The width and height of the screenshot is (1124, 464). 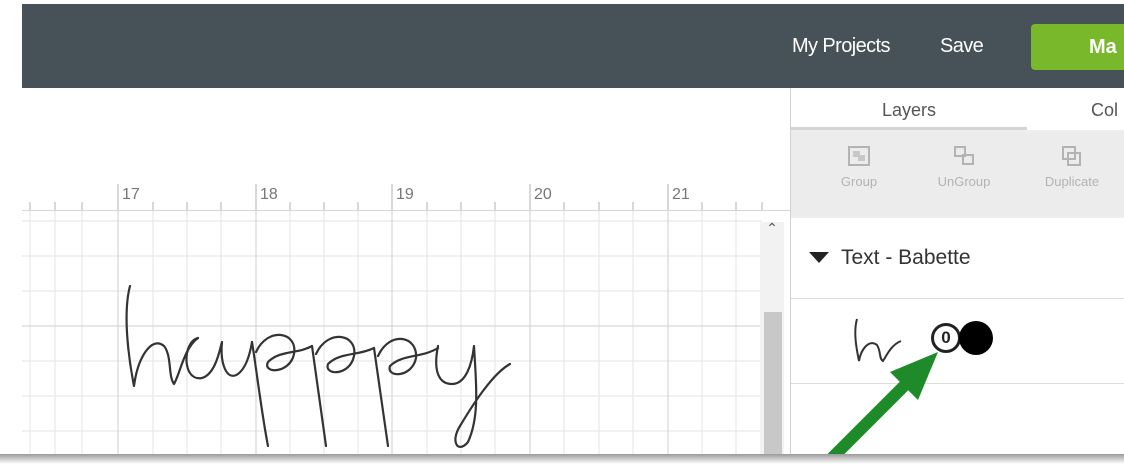 What do you see at coordinates (543, 194) in the screenshot?
I see `ruler-label: 20` at bounding box center [543, 194].